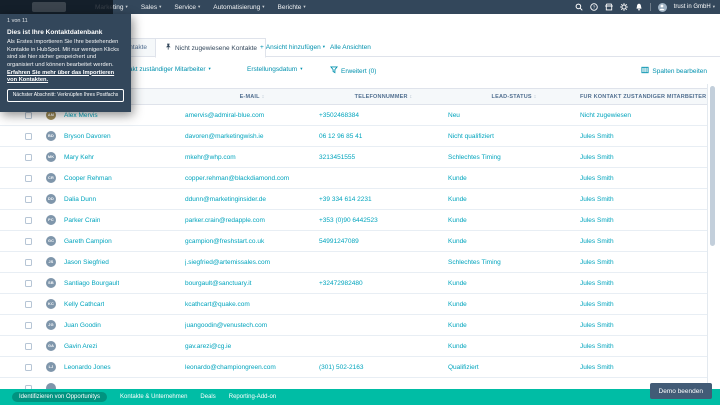 Image resolution: width=720 pixels, height=405 pixels. Describe the element at coordinates (86, 262) in the screenshot. I see `contact-name-link: Jason Siegfried` at that location.